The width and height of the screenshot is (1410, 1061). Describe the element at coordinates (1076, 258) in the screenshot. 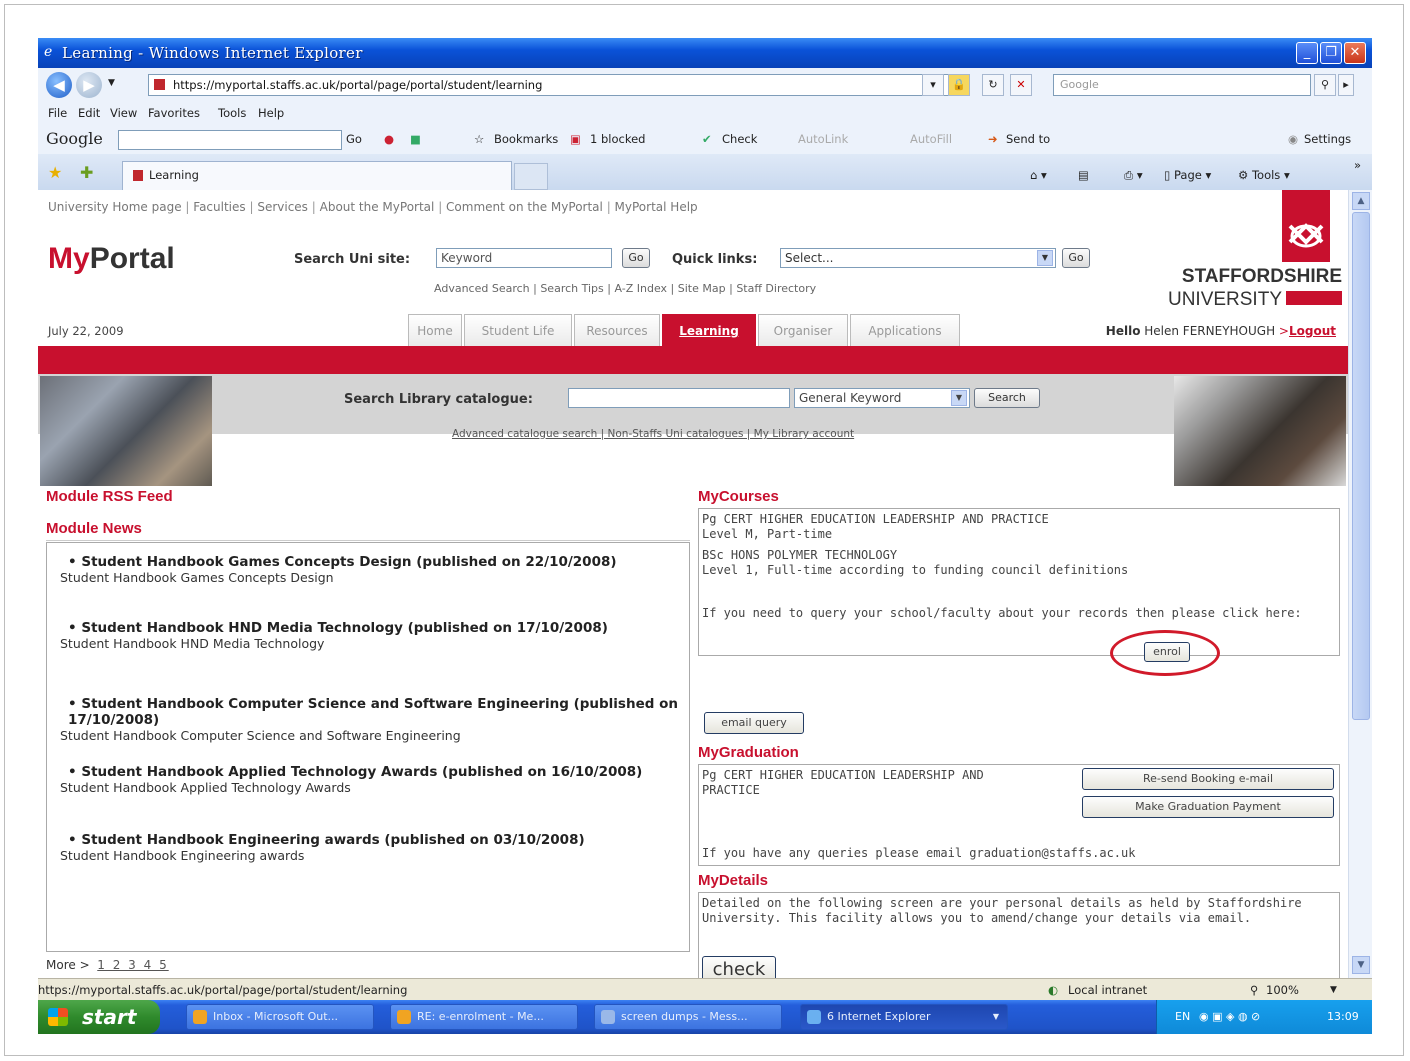

I see `quick-links-go-button: Go` at that location.